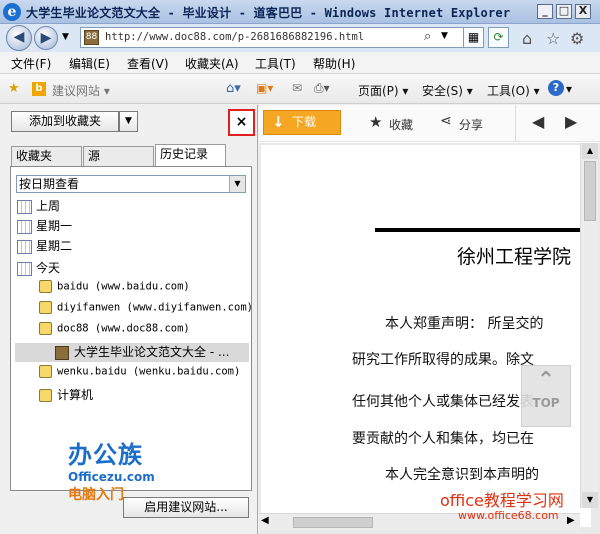 This screenshot has height=534, width=600. I want to click on history-group-today: 今天, so click(38, 268).